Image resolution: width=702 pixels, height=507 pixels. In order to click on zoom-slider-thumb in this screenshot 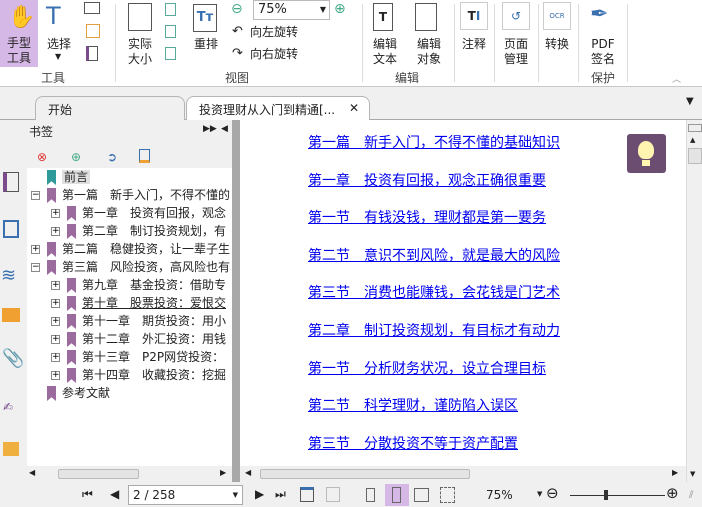, I will do `click(606, 495)`.